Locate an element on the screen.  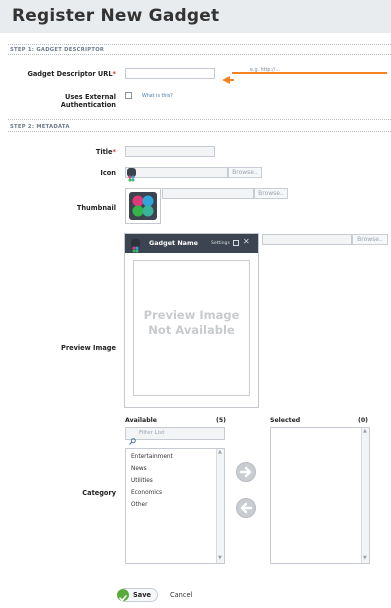
preview-file-field is located at coordinates (307, 239).